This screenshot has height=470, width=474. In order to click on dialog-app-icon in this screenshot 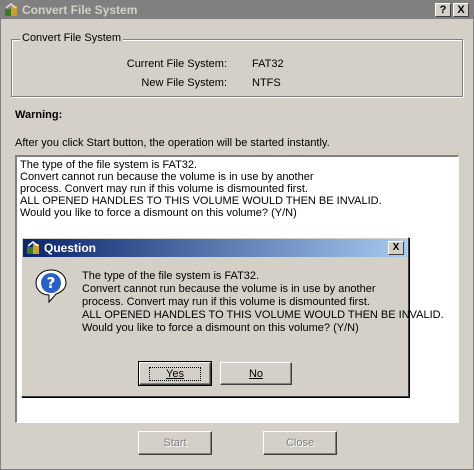, I will do `click(33, 248)`.